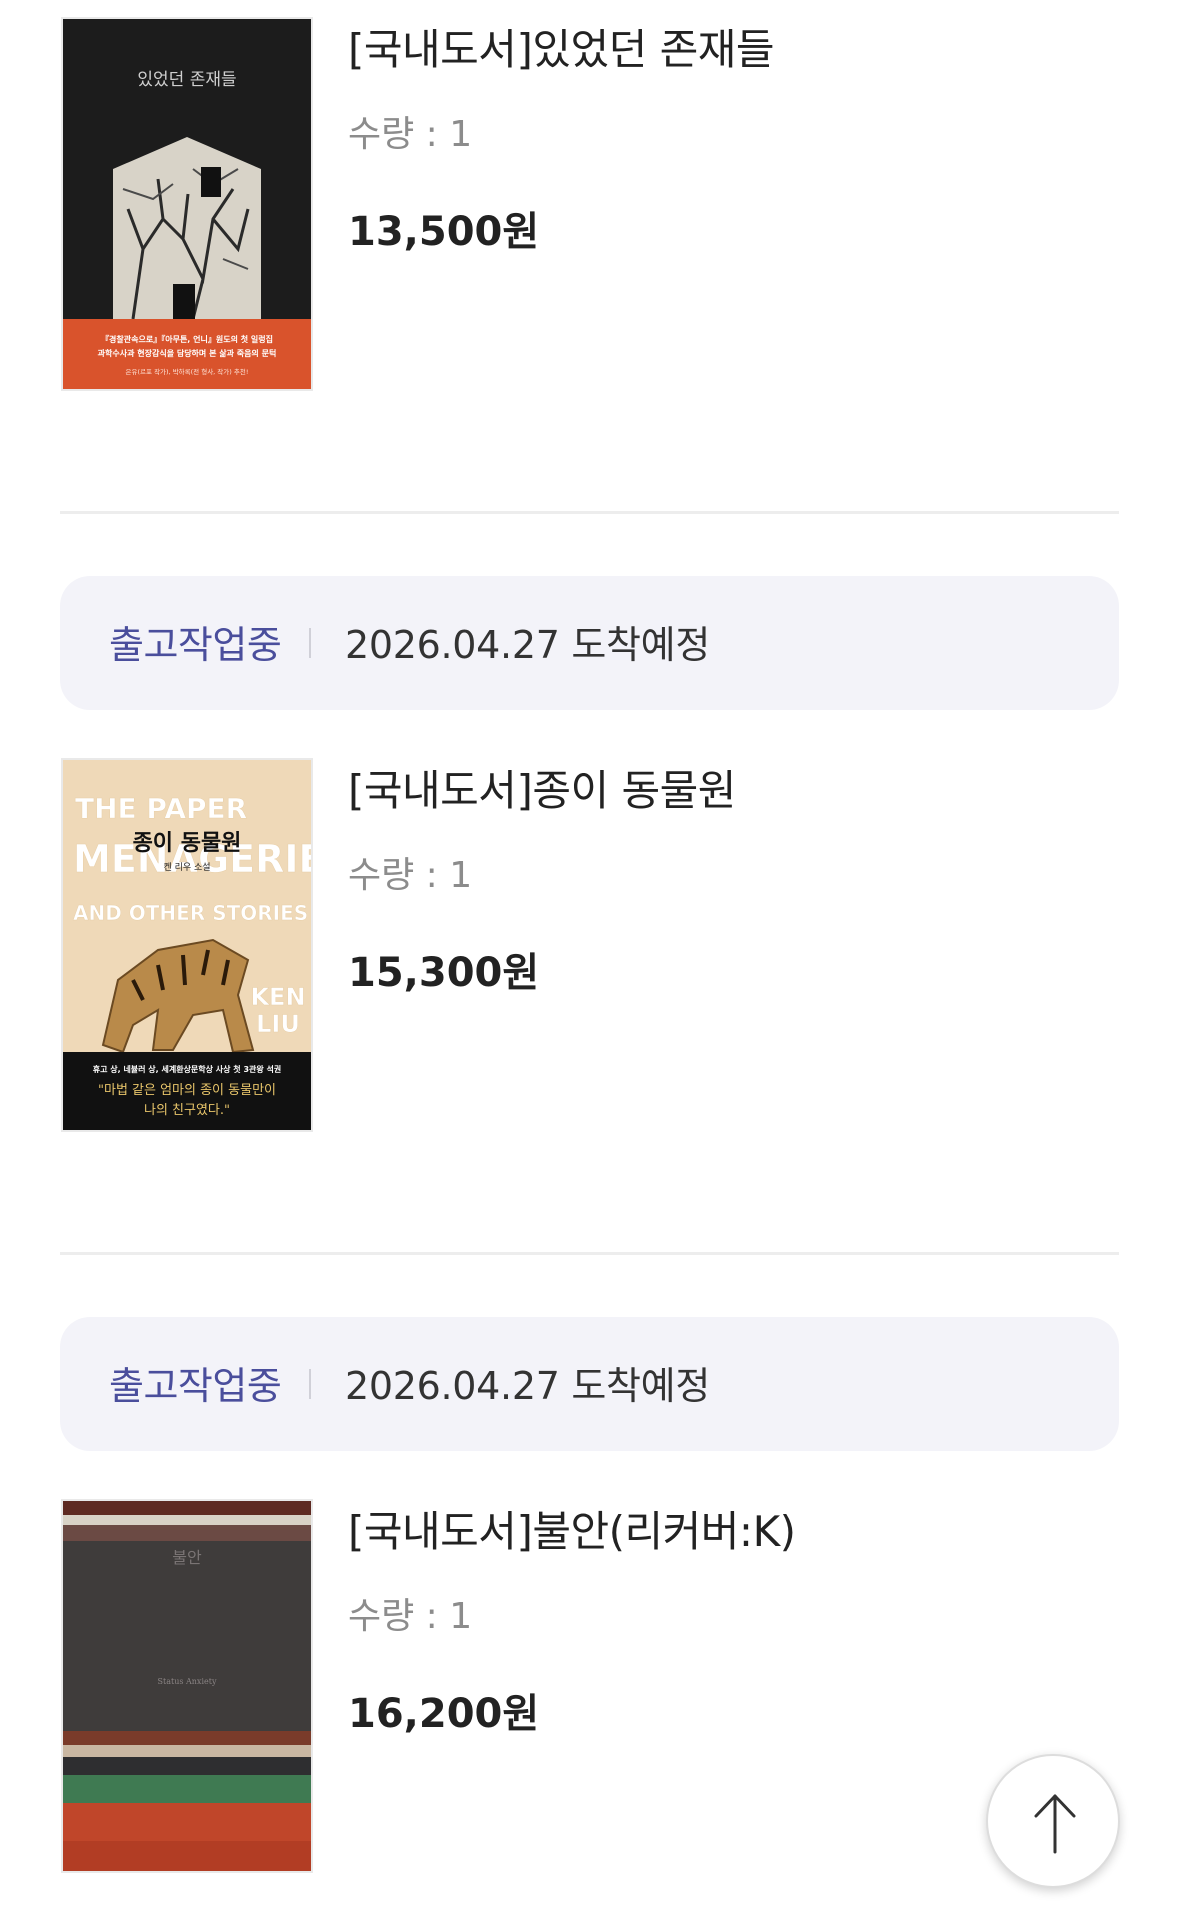 This screenshot has height=1926, width=1179. What do you see at coordinates (1055, 1824) in the screenshot?
I see `arrow-up-icon` at bounding box center [1055, 1824].